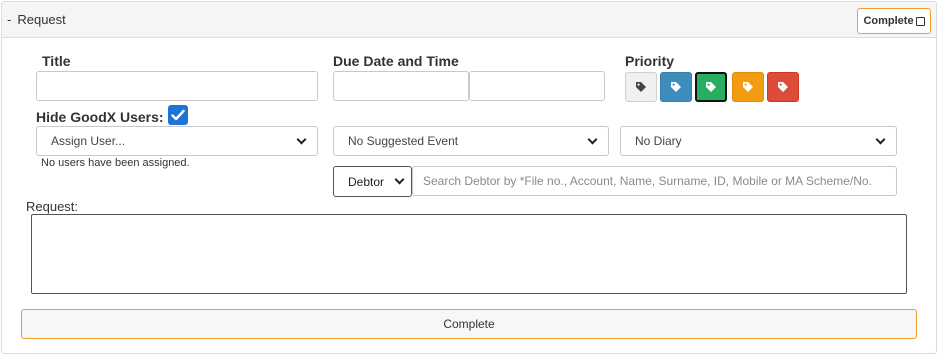 The width and height of the screenshot is (939, 356). I want to click on priority-high-button, so click(748, 87).